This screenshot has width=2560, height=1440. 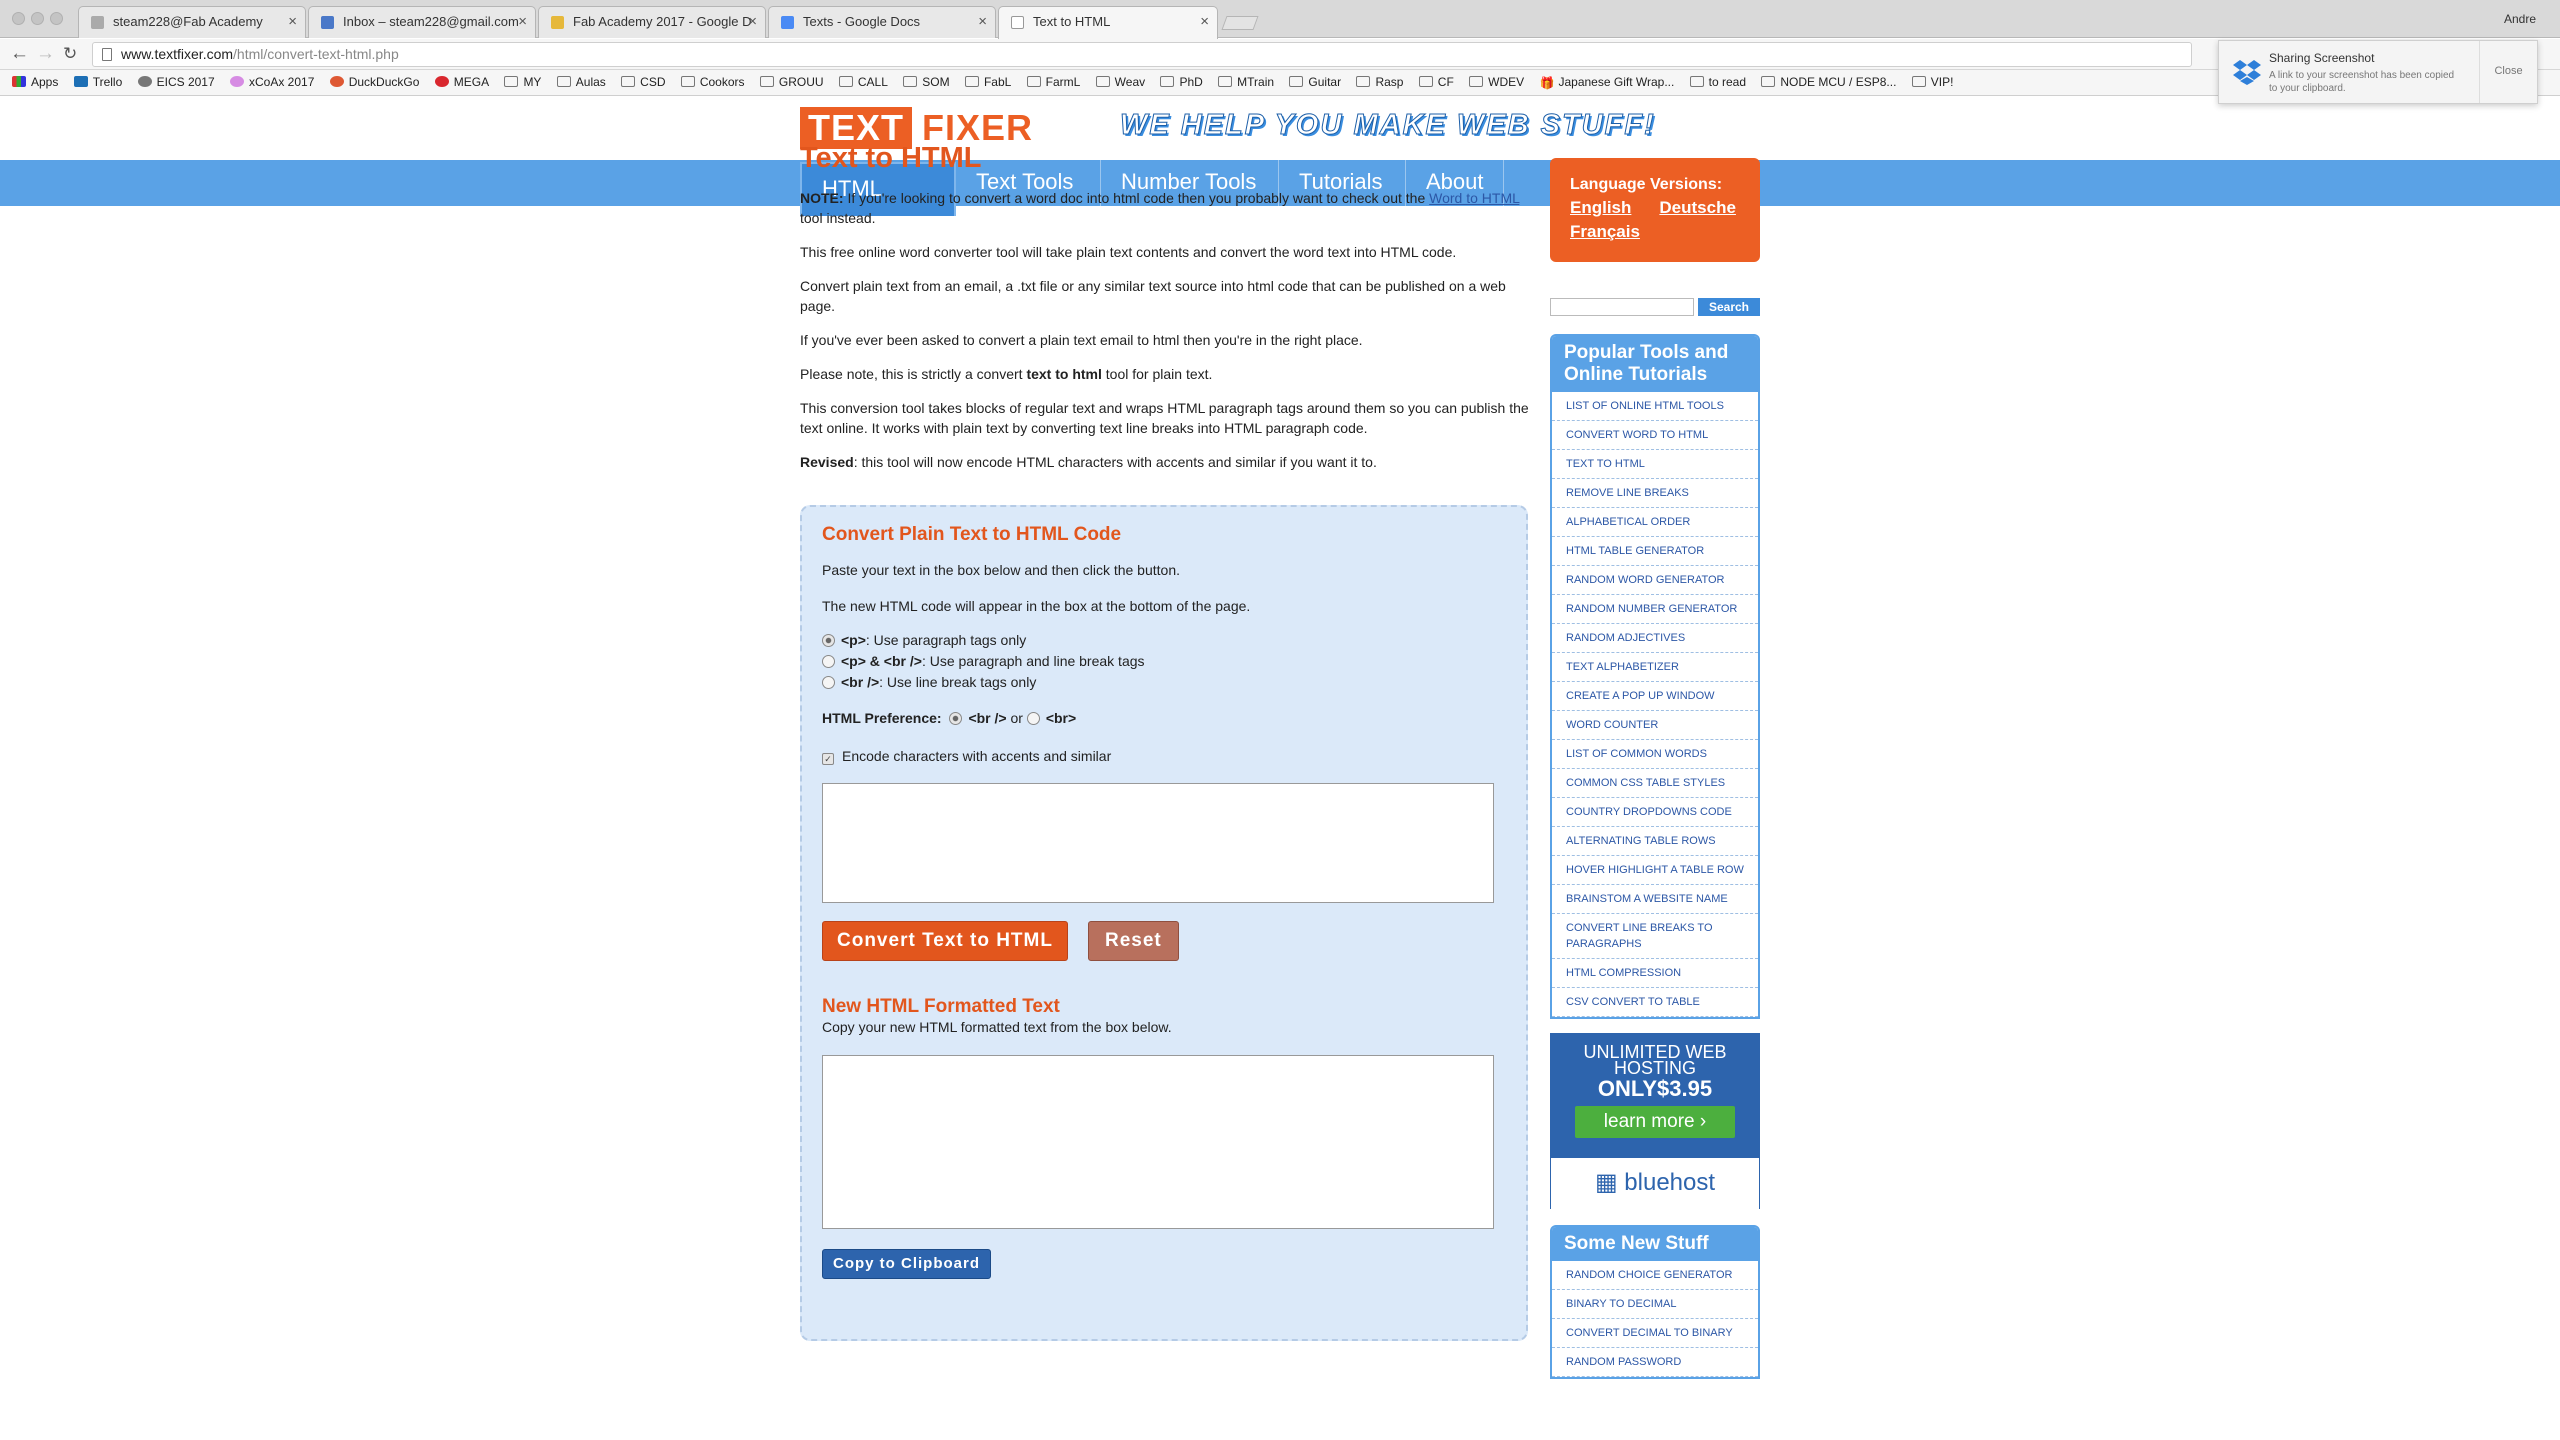 I want to click on new-tab-button, so click(x=1240, y=23).